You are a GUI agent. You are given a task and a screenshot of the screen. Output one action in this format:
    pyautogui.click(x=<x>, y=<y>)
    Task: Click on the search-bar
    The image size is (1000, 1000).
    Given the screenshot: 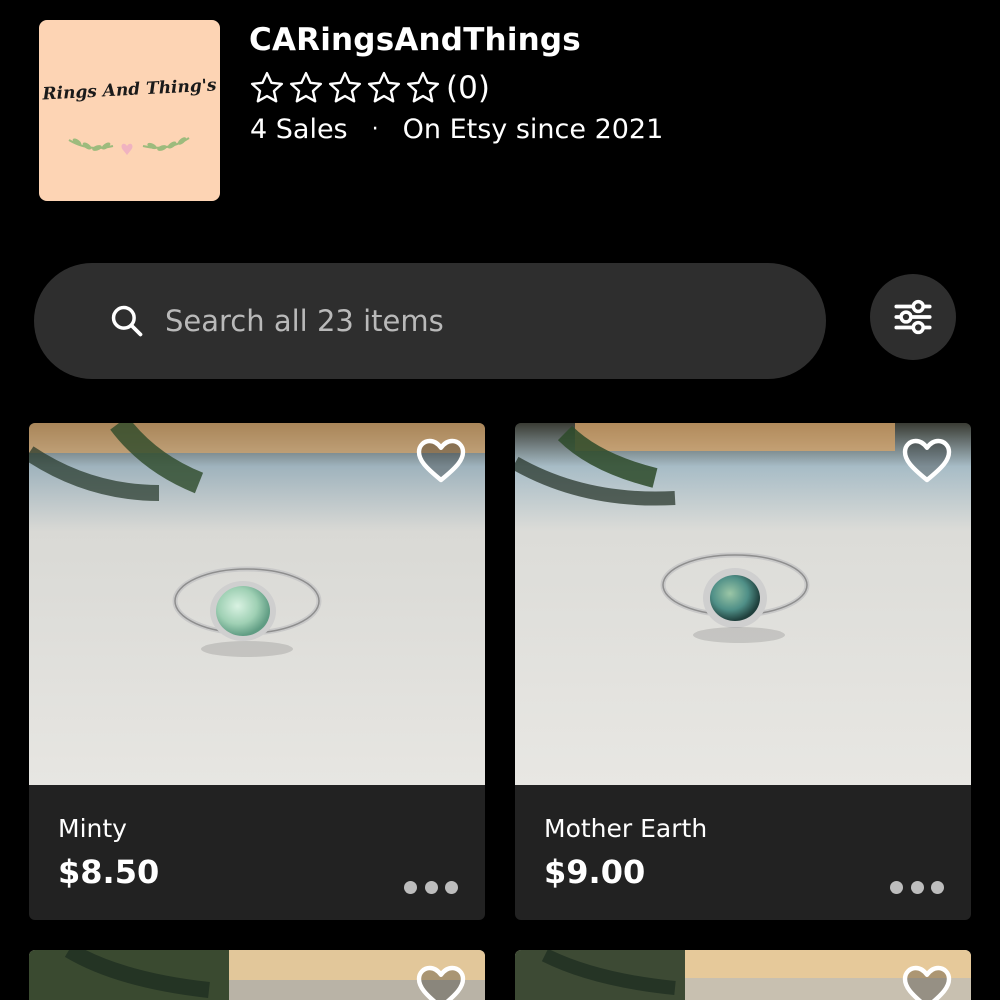 What is the action you would take?
    pyautogui.click(x=430, y=321)
    